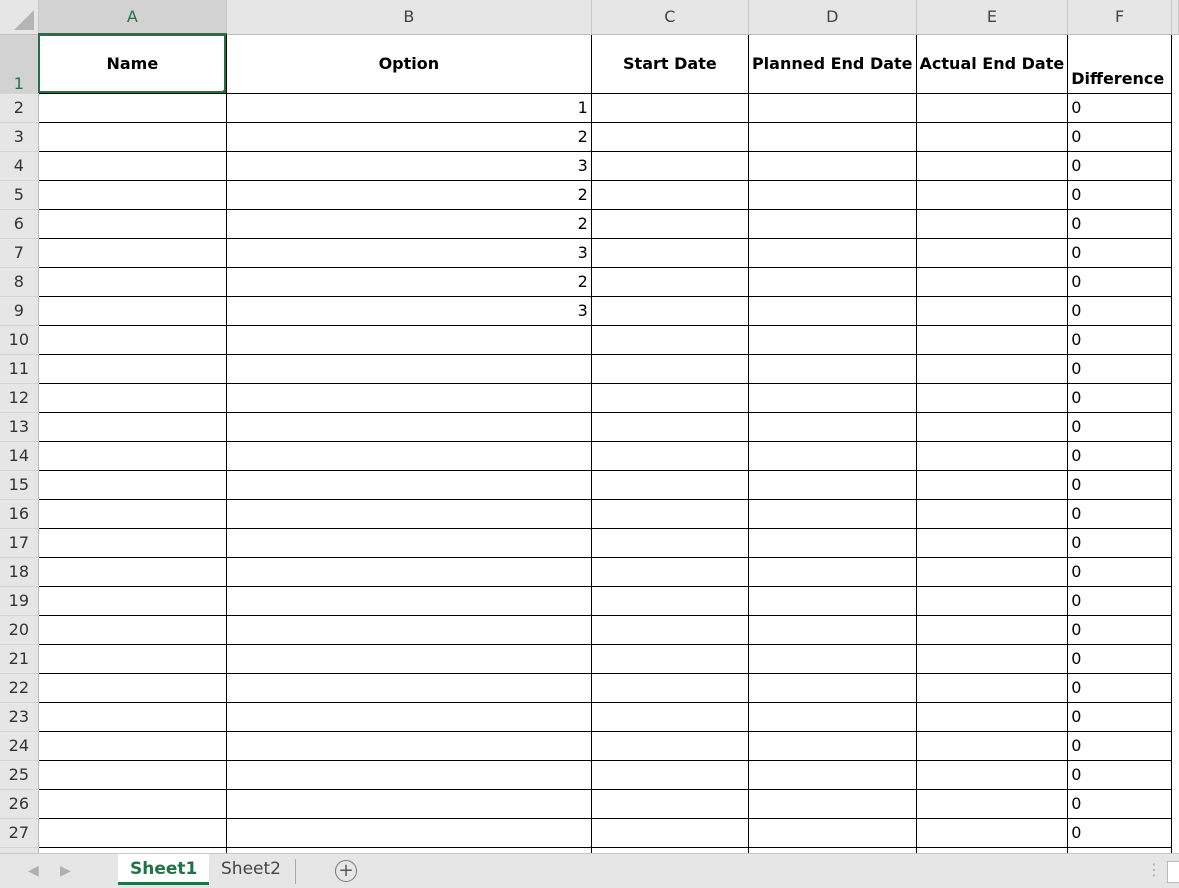  Describe the element at coordinates (832, 17) in the screenshot. I see `column-header-d: D` at that location.